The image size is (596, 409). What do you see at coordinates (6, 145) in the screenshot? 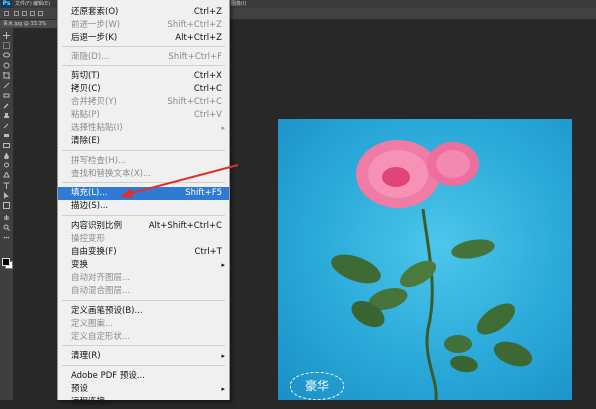
I see `gradient-tool-icon` at bounding box center [6, 145].